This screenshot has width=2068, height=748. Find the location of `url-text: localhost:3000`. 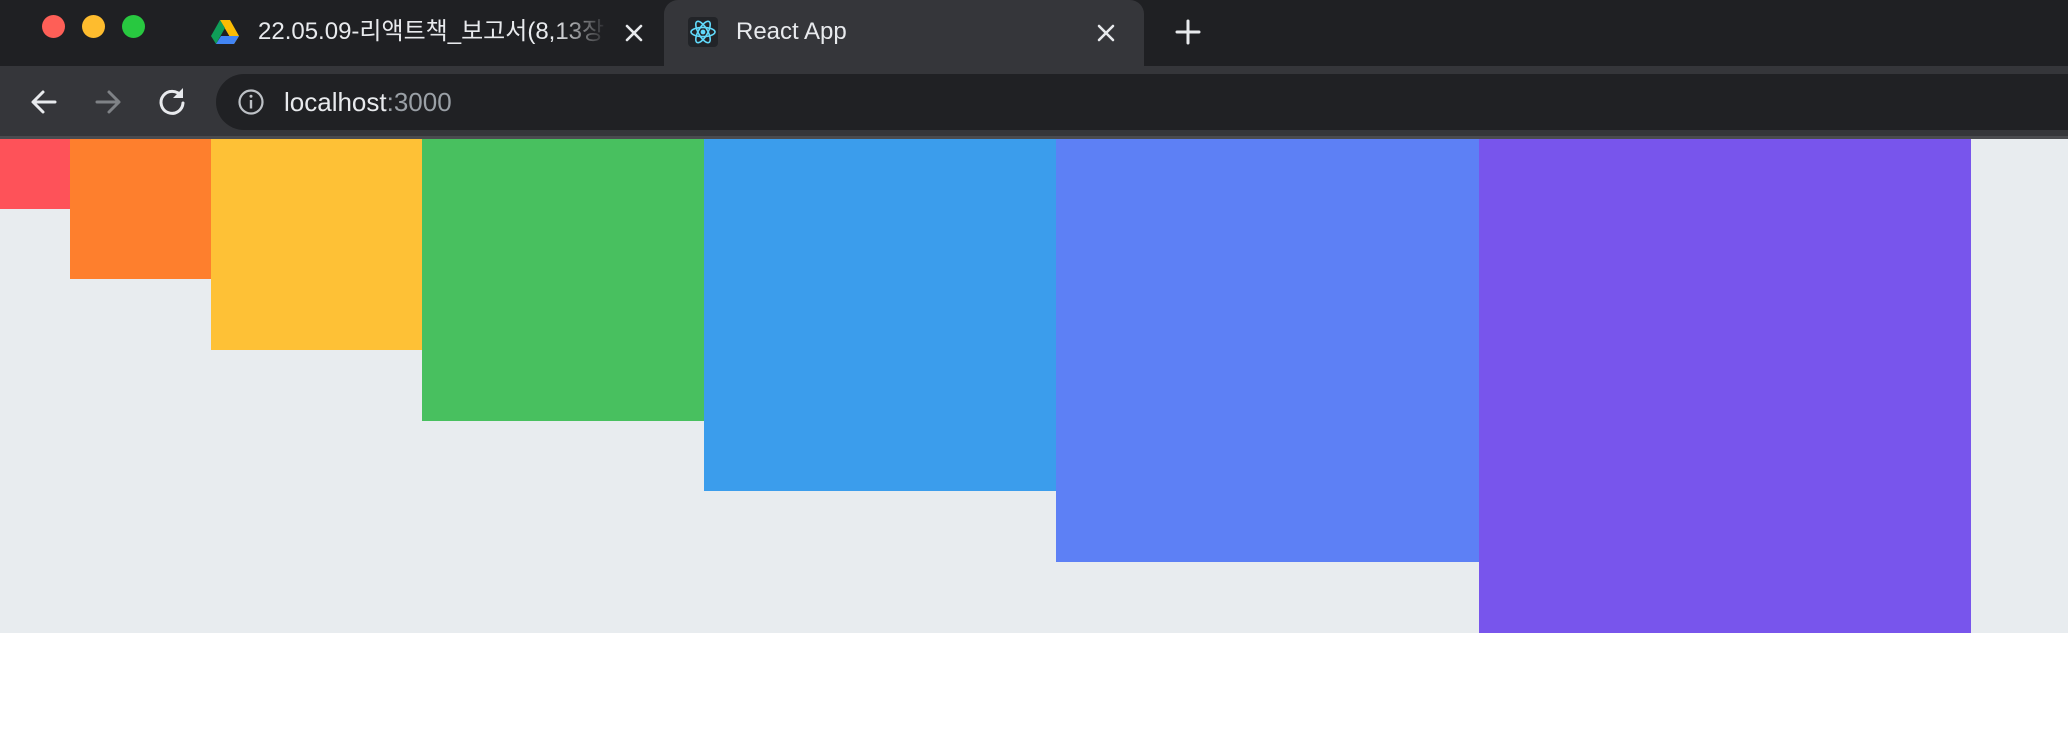

url-text: localhost:3000 is located at coordinates (368, 102).